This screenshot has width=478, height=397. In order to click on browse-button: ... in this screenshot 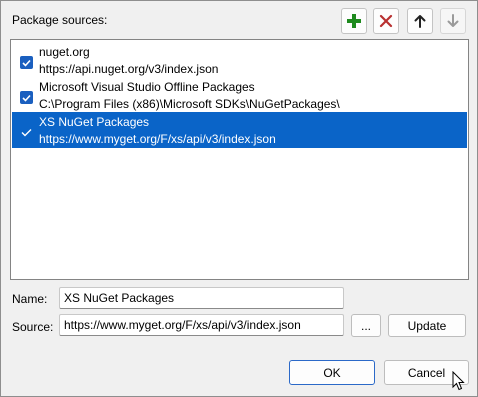, I will do `click(366, 325)`.